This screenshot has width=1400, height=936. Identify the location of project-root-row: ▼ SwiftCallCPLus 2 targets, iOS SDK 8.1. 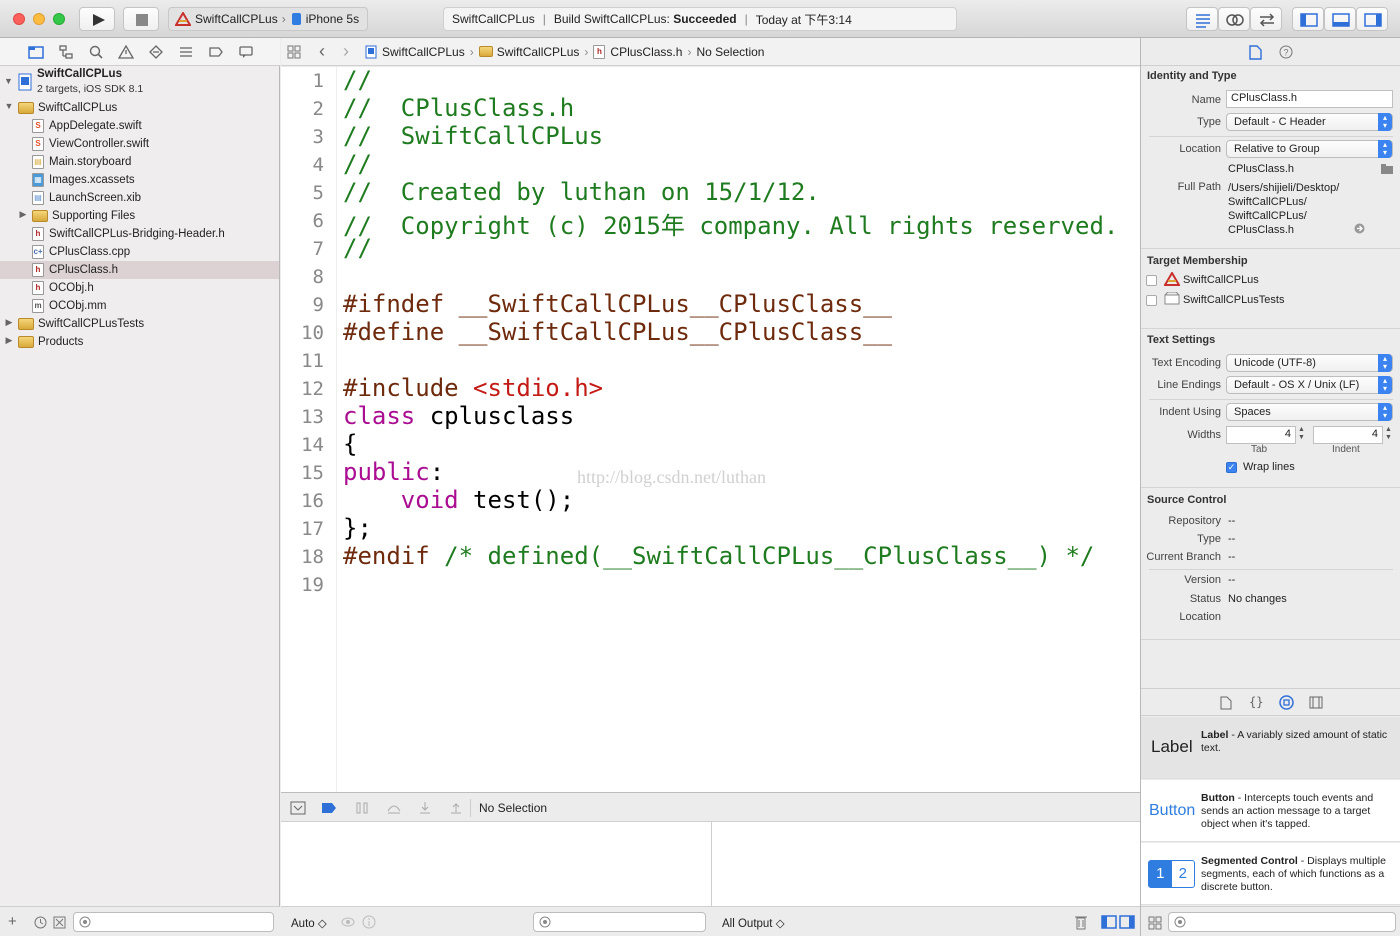
(139, 83).